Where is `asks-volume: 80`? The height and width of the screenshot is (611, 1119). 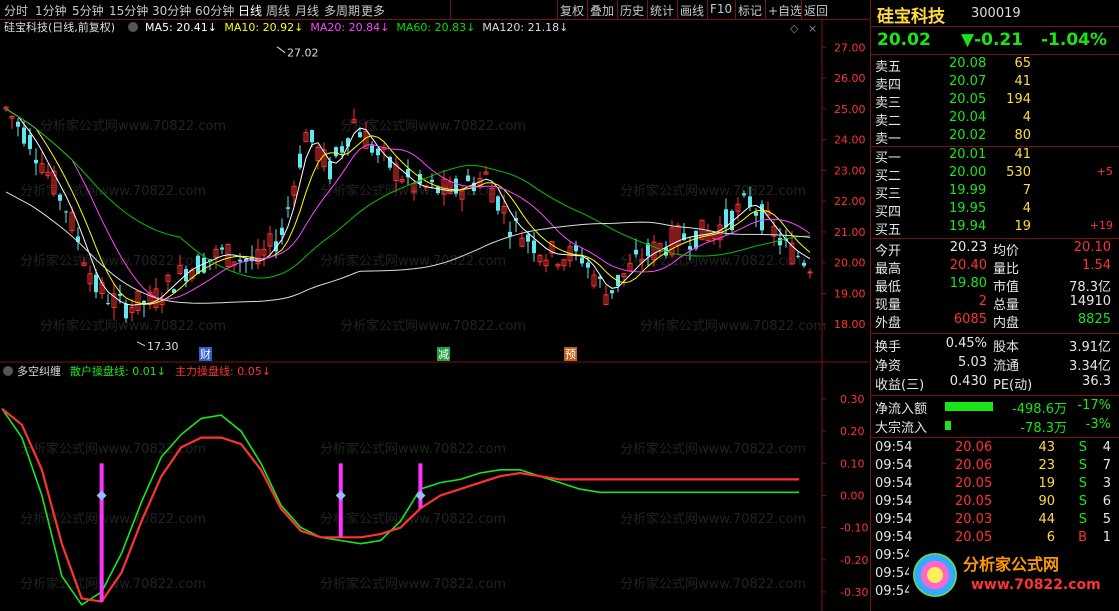
asks-volume: 80 is located at coordinates (1022, 135).